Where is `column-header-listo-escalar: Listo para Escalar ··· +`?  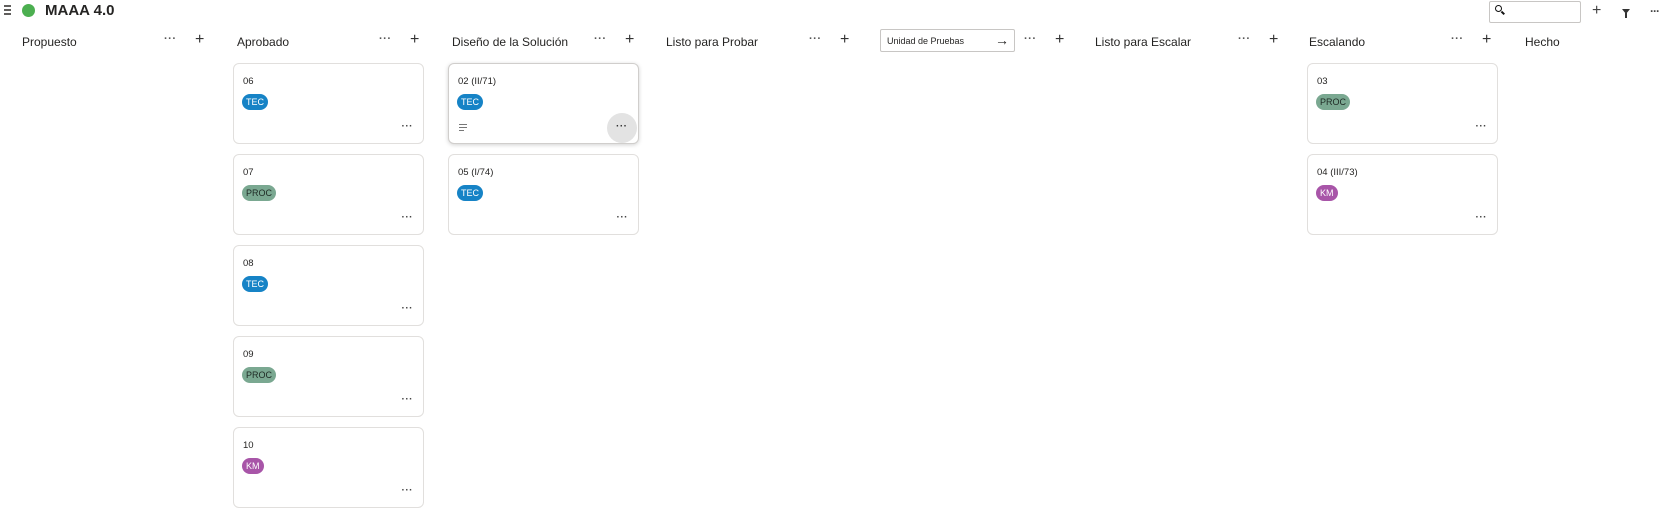
column-header-listo-escalar: Listo para Escalar ··· + is located at coordinates (1187, 41).